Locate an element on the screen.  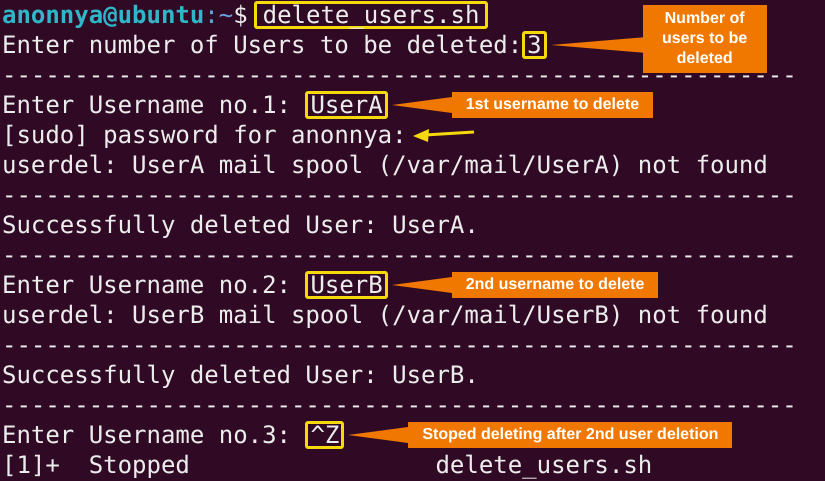
arrow-icon is located at coordinates (443, 135).